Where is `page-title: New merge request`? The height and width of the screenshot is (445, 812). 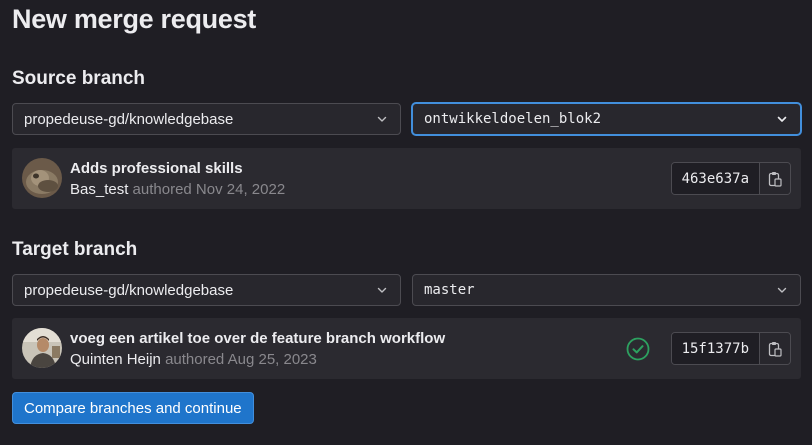
page-title: New merge request is located at coordinates (134, 19).